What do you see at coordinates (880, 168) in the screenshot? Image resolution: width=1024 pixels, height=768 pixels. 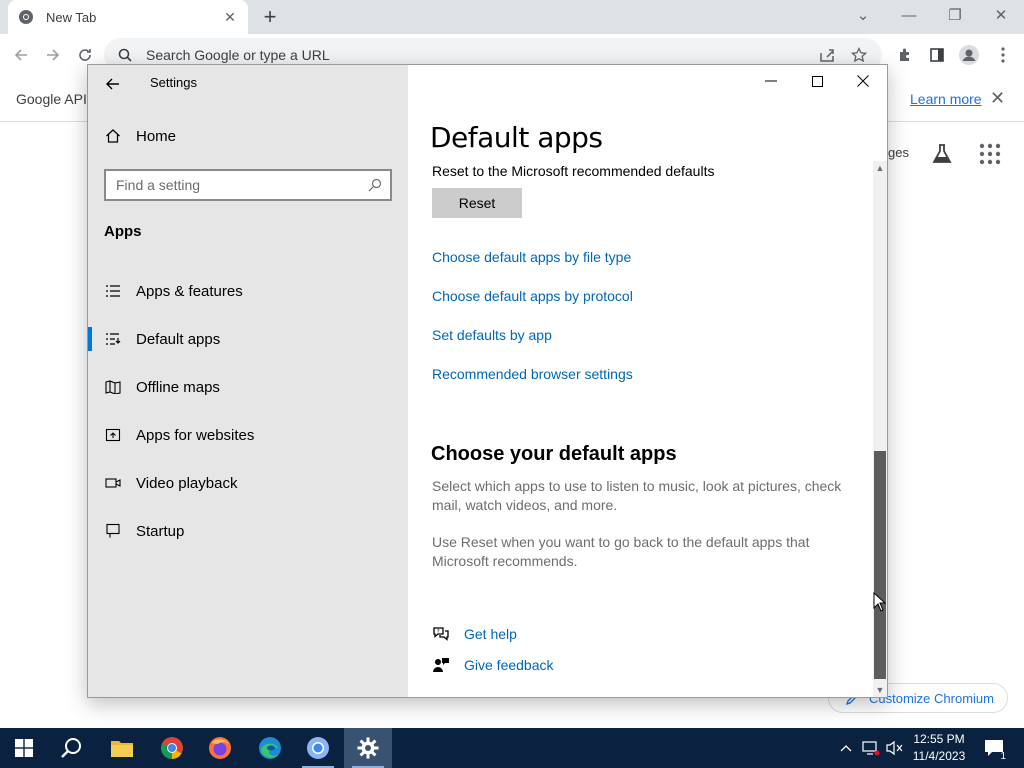 I see `scroll-up-icon: ▲` at bounding box center [880, 168].